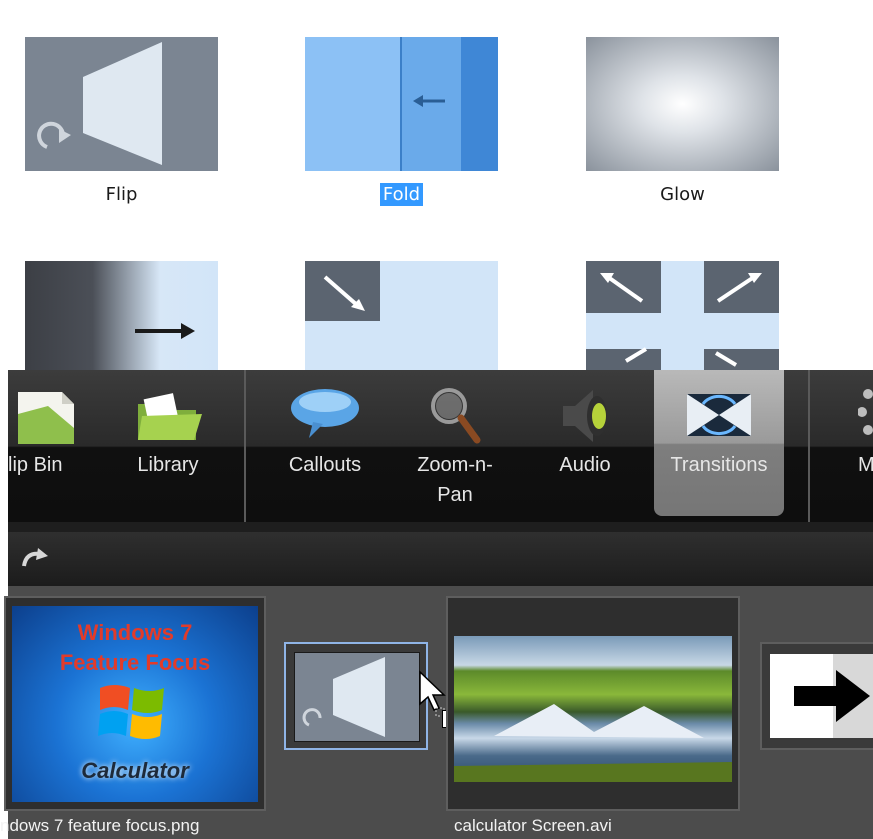 The image size is (873, 839). I want to click on clip-thumbnail: Windows 7 Feature Focus Calculator, so click(135, 704).